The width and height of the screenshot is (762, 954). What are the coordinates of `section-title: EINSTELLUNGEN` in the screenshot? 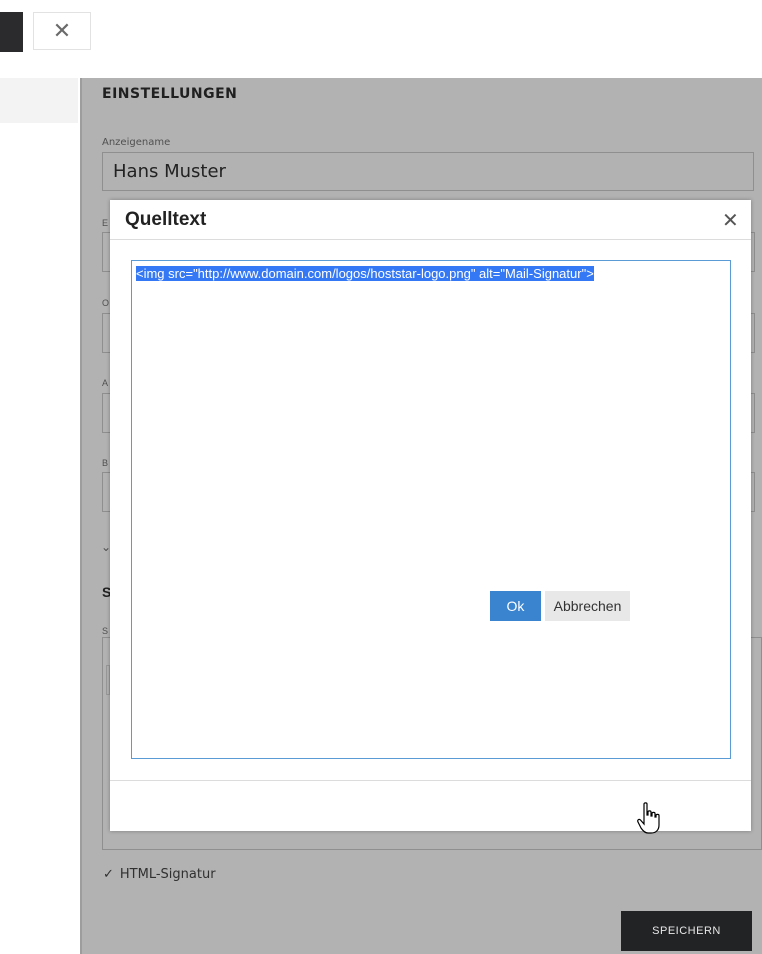 It's located at (170, 94).